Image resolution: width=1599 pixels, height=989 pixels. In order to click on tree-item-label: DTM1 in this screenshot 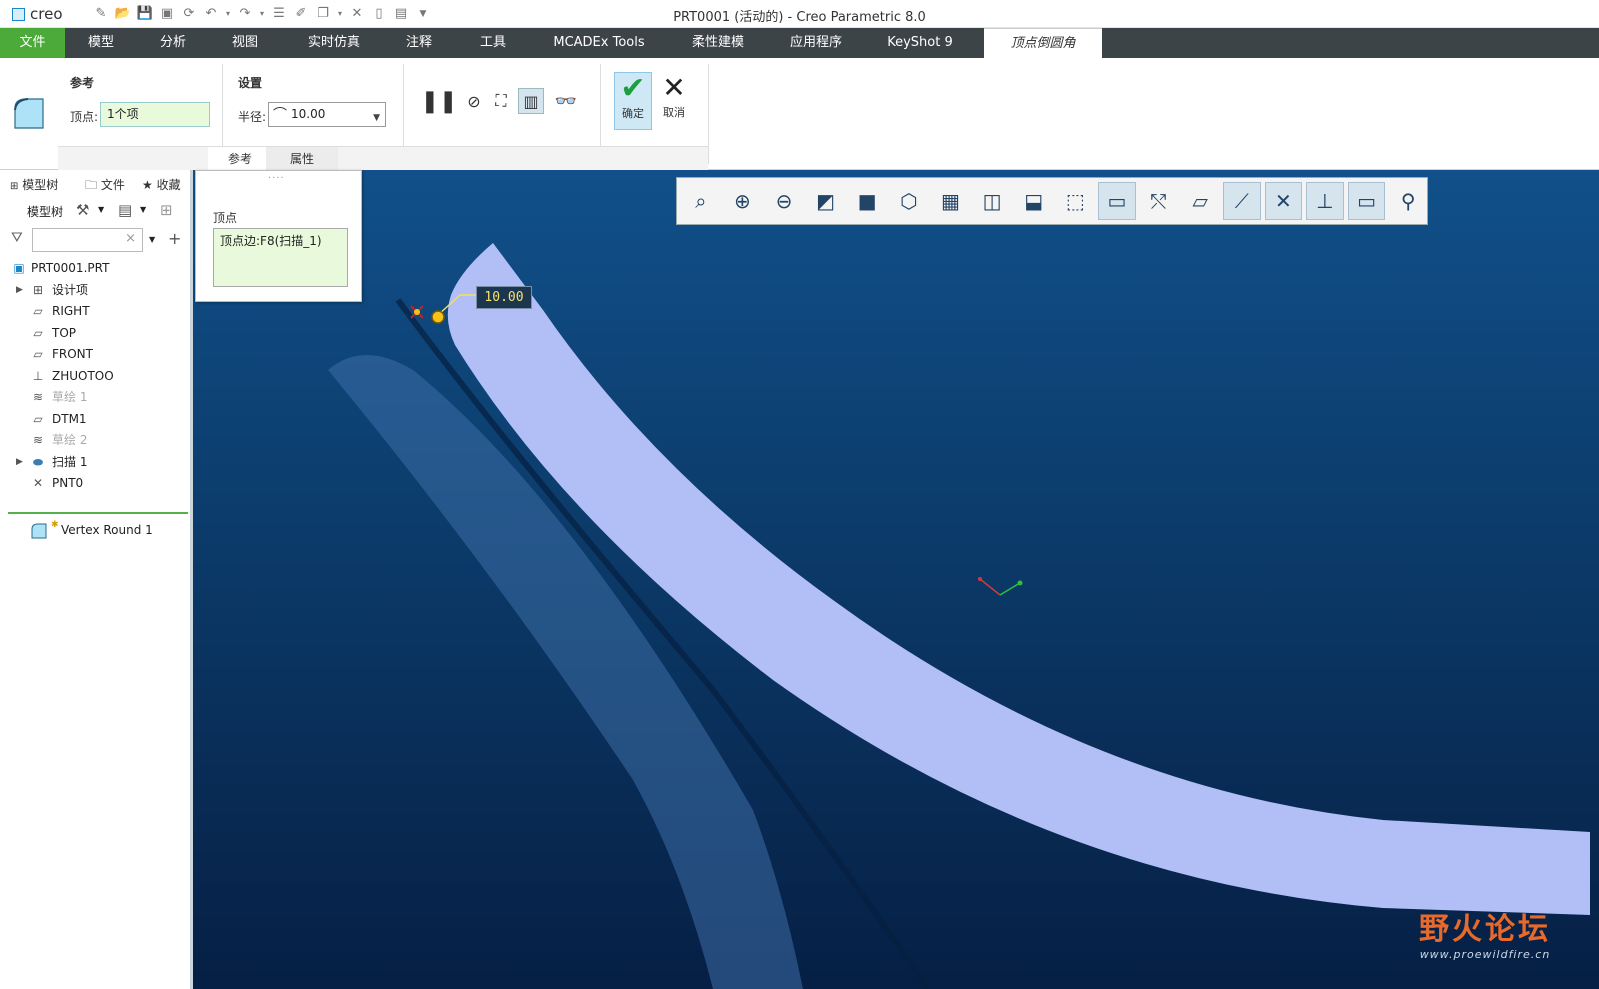, I will do `click(69, 418)`.